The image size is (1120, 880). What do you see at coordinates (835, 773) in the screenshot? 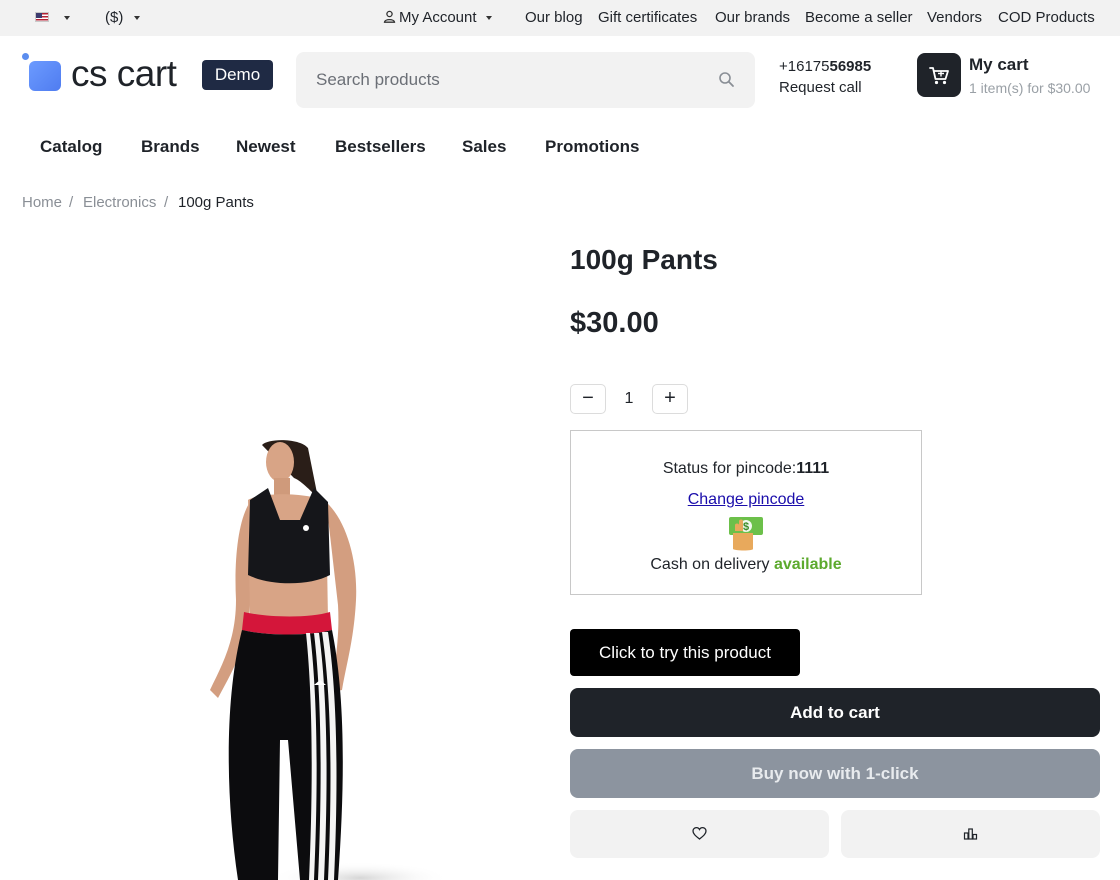
I see `buy-now-button: Buy now with 1-click` at bounding box center [835, 773].